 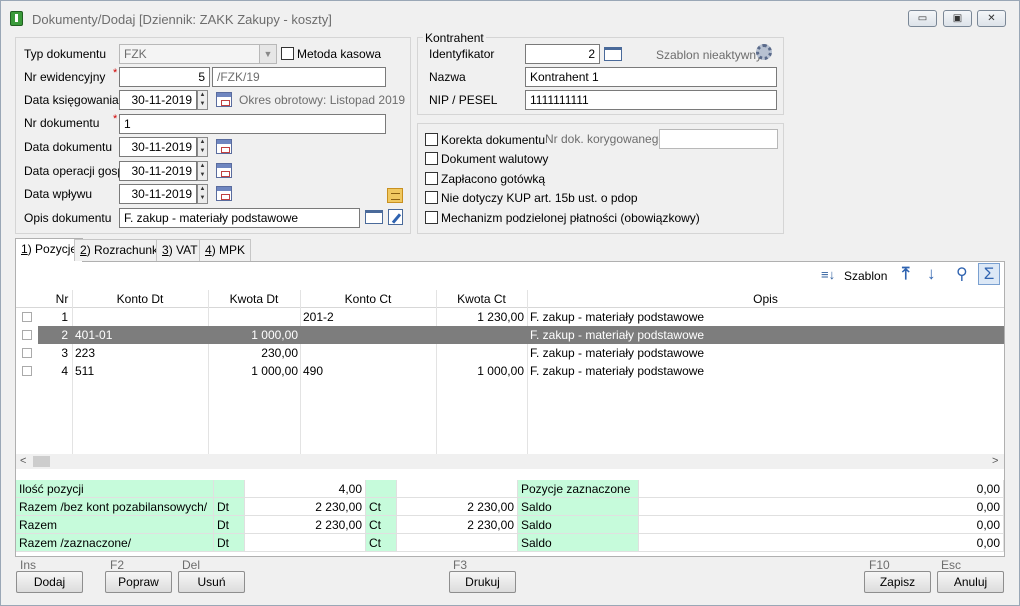 I want to click on notes-icon, so click(x=395, y=195).